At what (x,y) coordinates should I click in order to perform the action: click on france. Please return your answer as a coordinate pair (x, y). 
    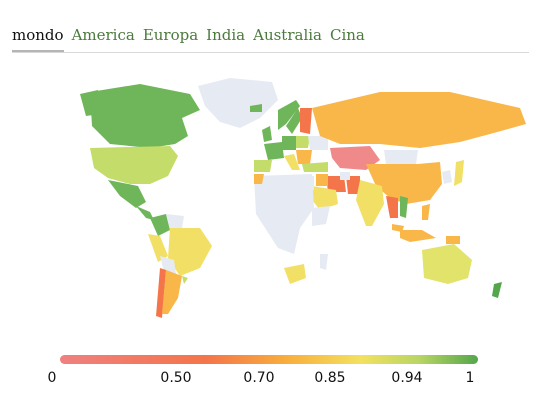
    Looking at the image, I should click on (274, 151).